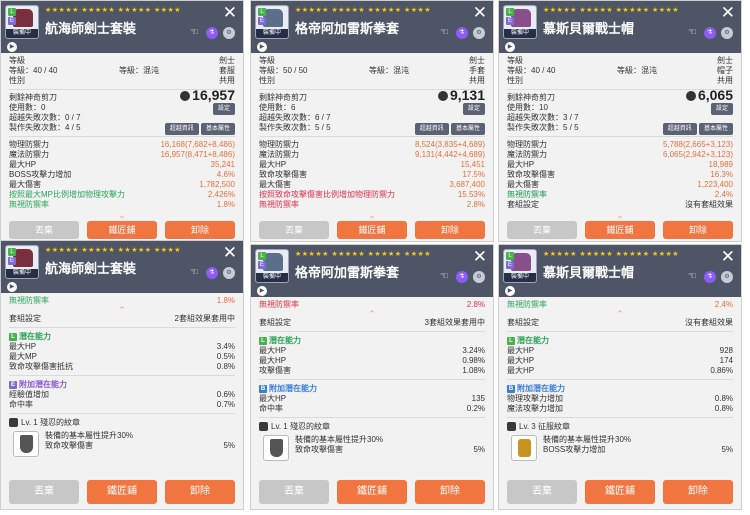 The image size is (750, 515). I want to click on divider, so click(372, 379).